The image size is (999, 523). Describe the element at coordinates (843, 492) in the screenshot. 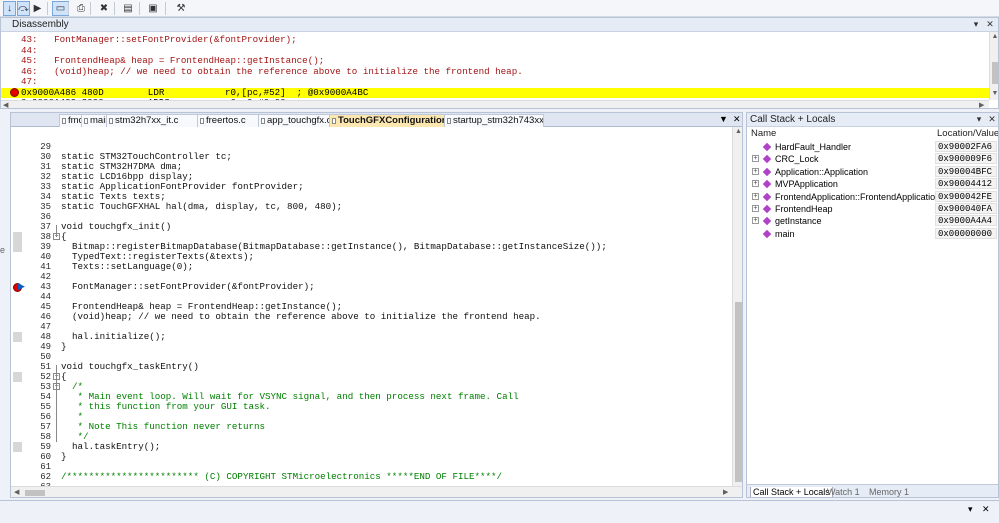

I see `tab-watch-1: Watch 1` at that location.